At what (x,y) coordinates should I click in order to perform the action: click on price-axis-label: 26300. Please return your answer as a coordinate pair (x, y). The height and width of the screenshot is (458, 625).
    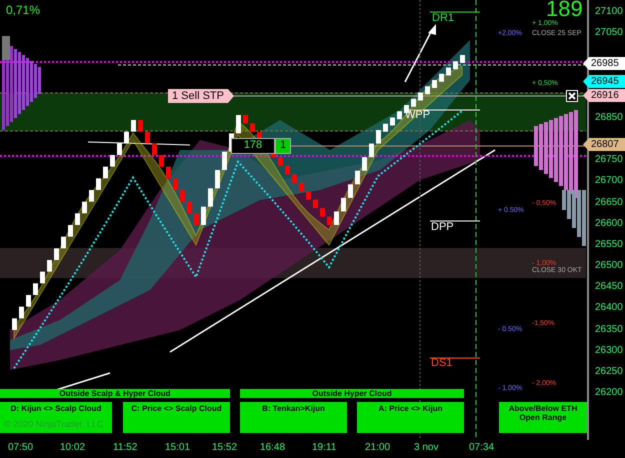
    Looking at the image, I should click on (608, 350).